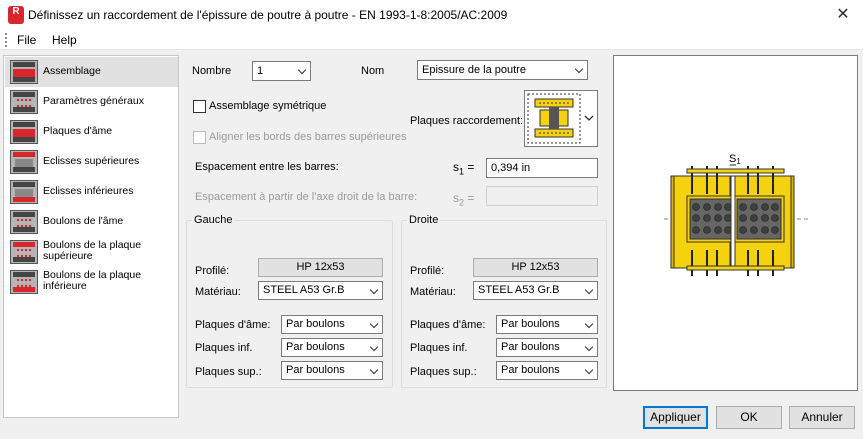  I want to click on sidebar-item-bottom-splice: Eclisses inférieures, so click(91, 192).